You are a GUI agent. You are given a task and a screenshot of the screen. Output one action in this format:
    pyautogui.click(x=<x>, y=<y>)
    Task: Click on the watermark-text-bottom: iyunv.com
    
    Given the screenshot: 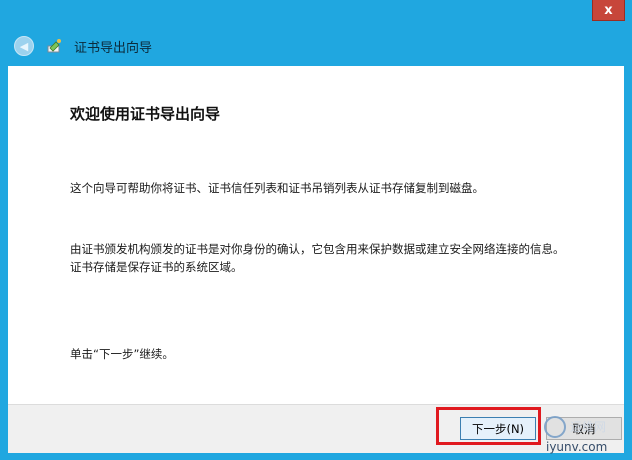 What is the action you would take?
    pyautogui.click(x=577, y=447)
    